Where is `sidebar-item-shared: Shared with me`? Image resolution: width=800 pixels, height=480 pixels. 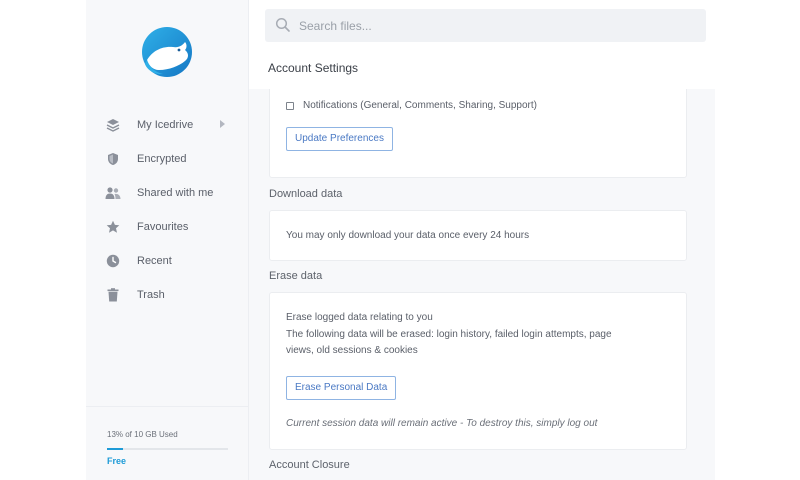
sidebar-item-shared: Shared with me is located at coordinates (167, 193).